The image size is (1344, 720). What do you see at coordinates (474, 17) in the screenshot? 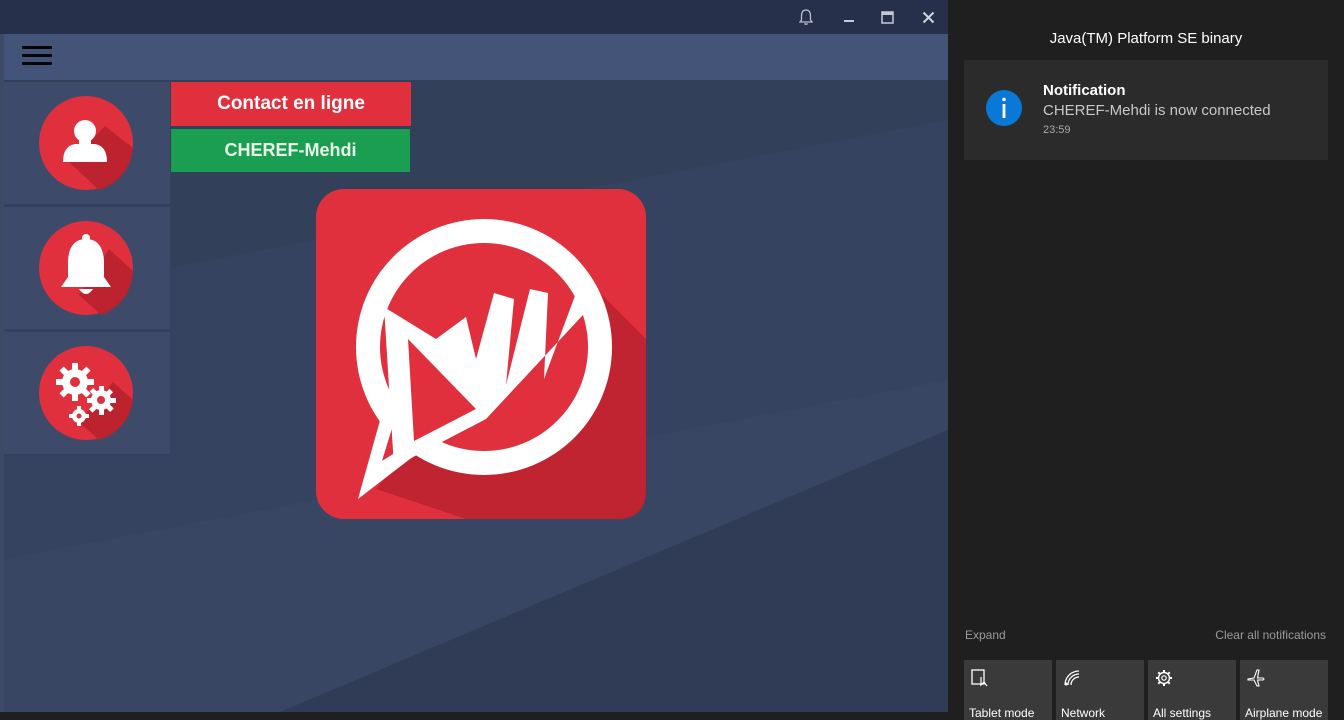
I see `title-bar` at bounding box center [474, 17].